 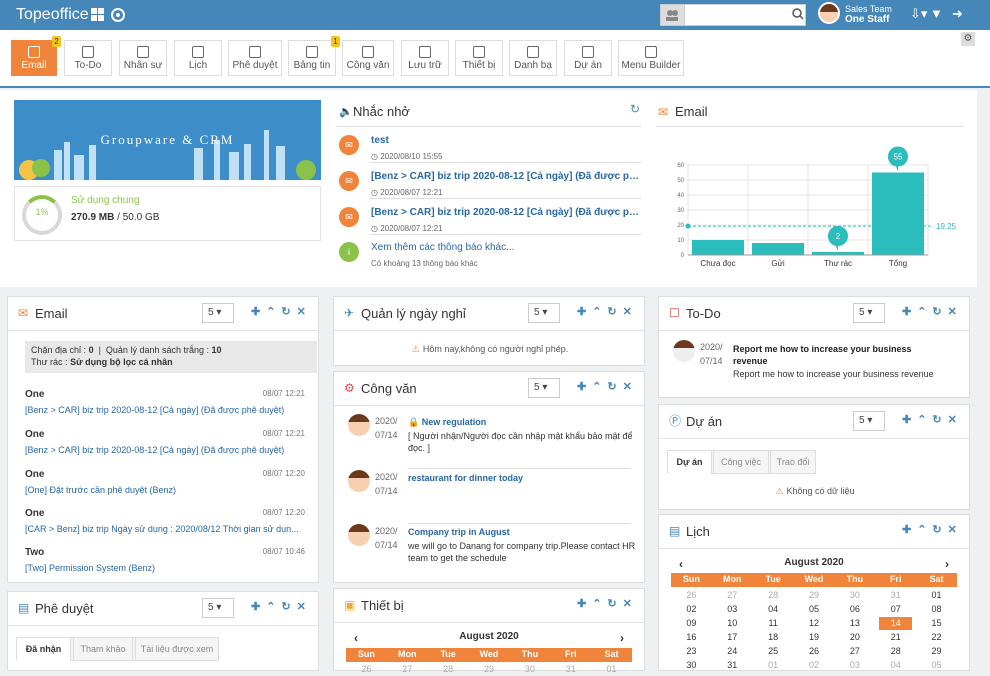 What do you see at coordinates (793, 462) in the screenshot?
I see `tab-discussion: Trao đổi` at bounding box center [793, 462].